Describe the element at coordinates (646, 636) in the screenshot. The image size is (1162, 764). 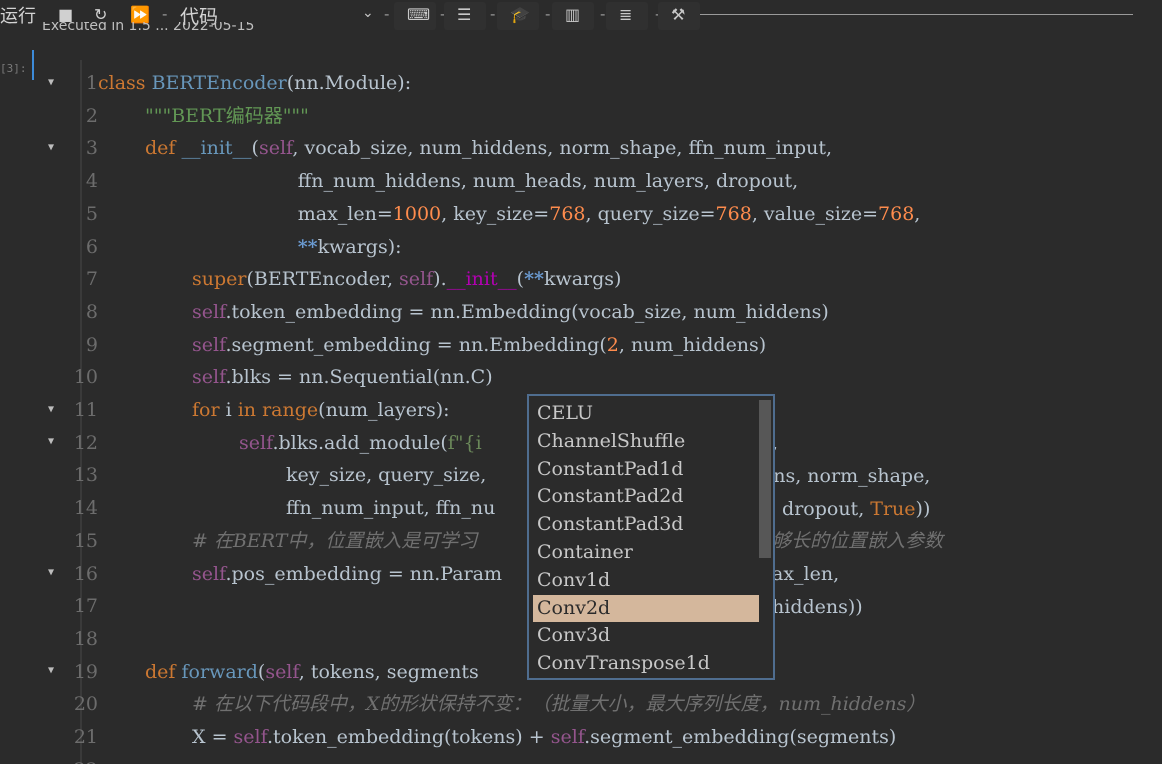
I see `autocomplete-item: Conv3d` at that location.